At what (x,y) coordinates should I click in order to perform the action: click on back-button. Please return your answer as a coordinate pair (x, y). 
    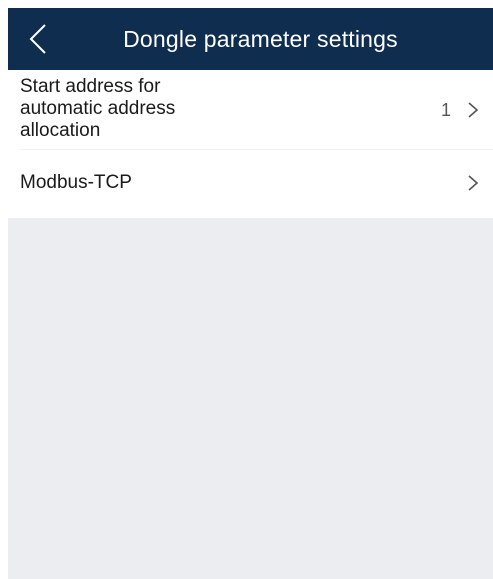
    Looking at the image, I should click on (38, 39).